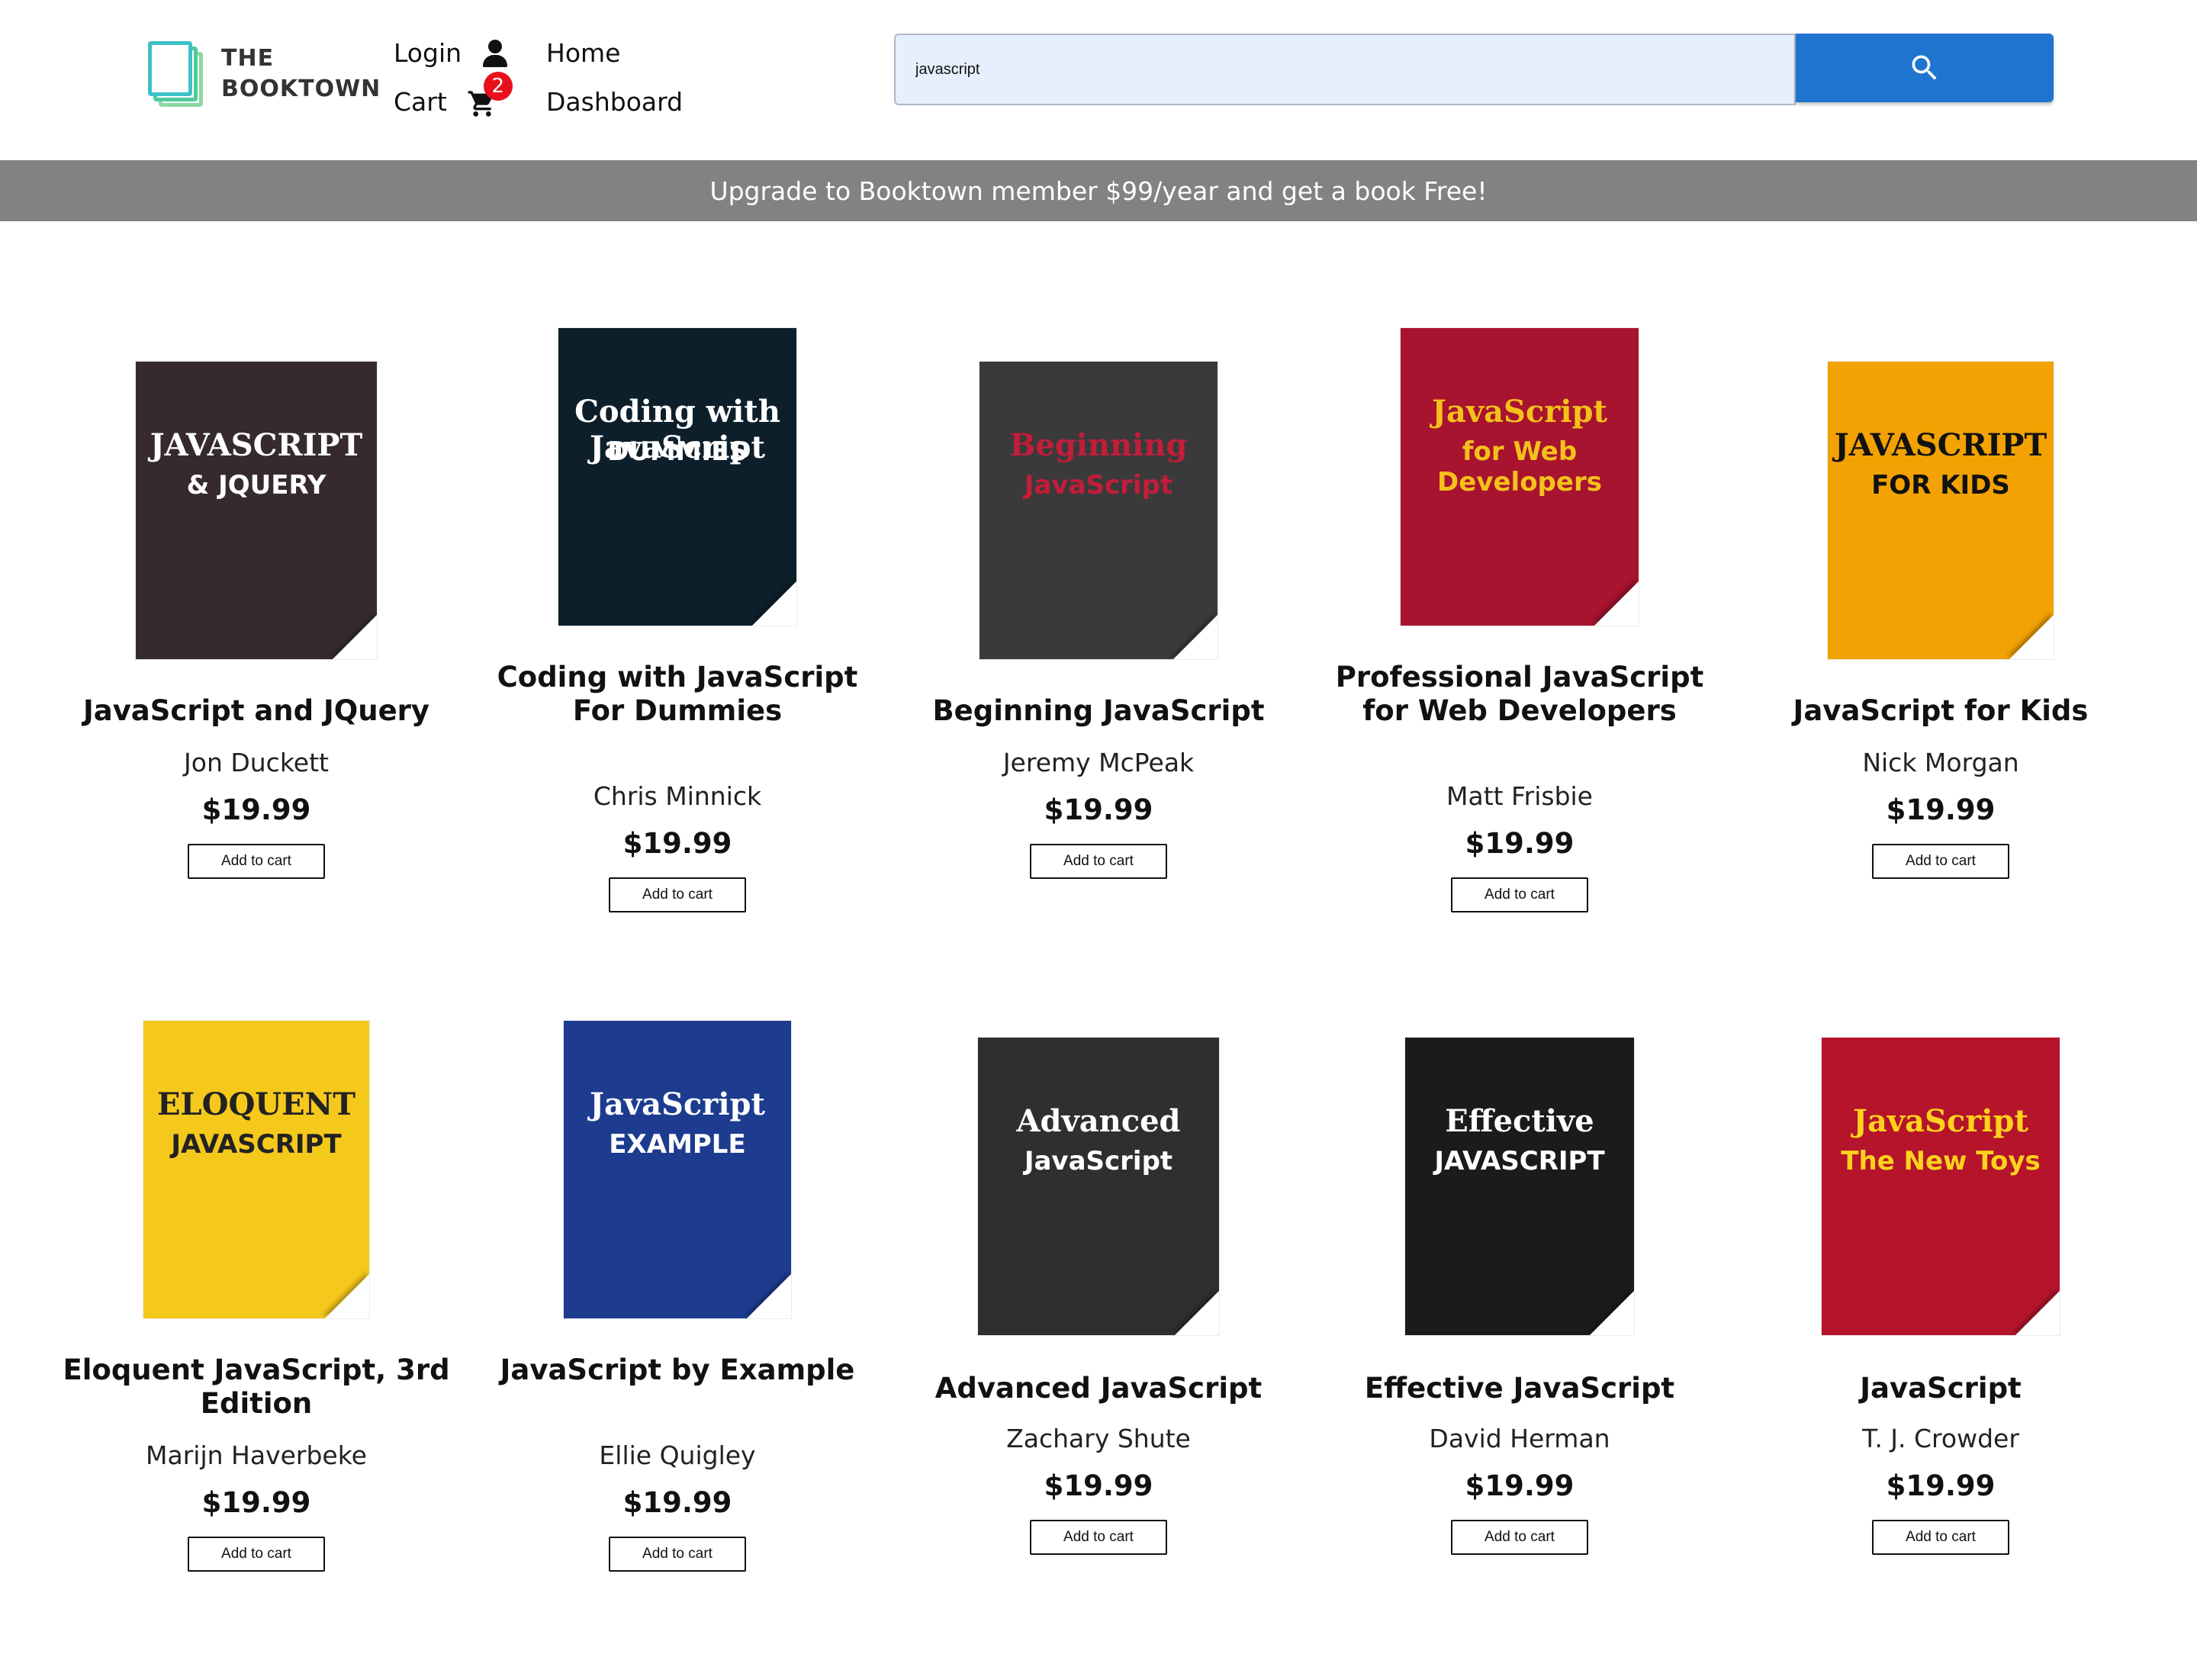  What do you see at coordinates (1519, 1439) in the screenshot?
I see `book-author: David Herman` at bounding box center [1519, 1439].